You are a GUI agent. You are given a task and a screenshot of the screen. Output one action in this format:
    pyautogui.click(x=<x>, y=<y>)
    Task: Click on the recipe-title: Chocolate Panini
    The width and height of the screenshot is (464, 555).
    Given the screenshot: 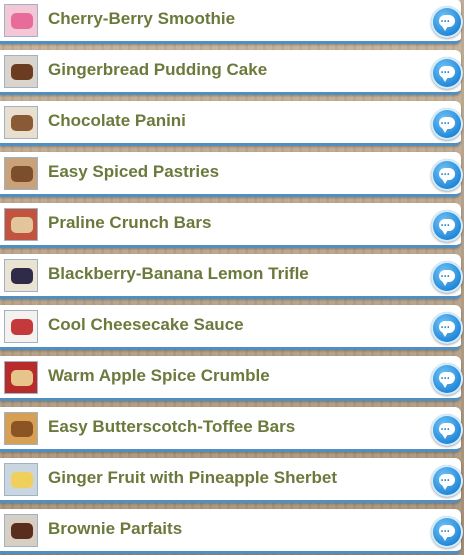 What is the action you would take?
    pyautogui.click(x=117, y=121)
    